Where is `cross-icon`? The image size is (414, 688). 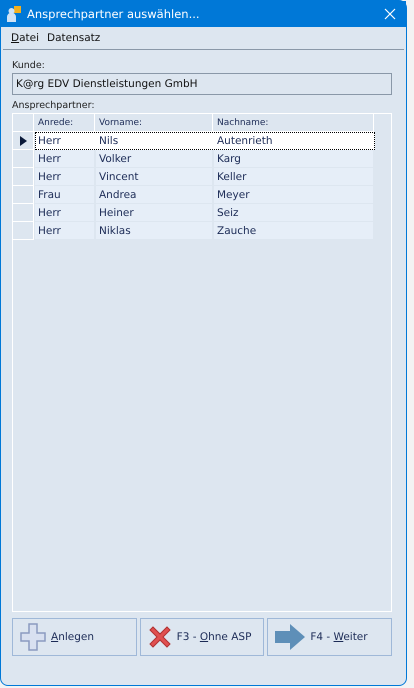
cross-icon is located at coordinates (159, 637).